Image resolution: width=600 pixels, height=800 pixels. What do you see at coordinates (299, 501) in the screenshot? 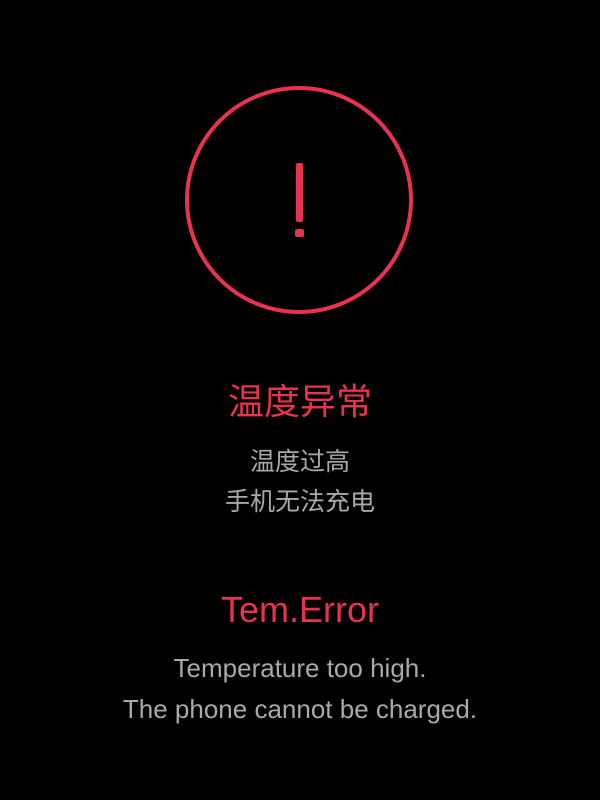
I see `chinese-message-line-2: 手机无法充电` at bounding box center [299, 501].